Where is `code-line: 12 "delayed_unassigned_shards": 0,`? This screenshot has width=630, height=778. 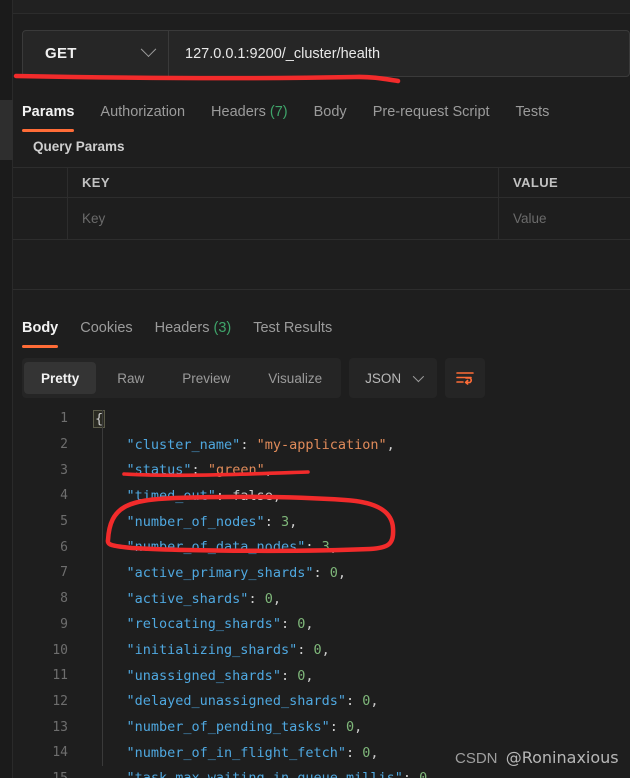
code-line: 12 "delayed_unassigned_shards": 0, is located at coordinates (321, 702).